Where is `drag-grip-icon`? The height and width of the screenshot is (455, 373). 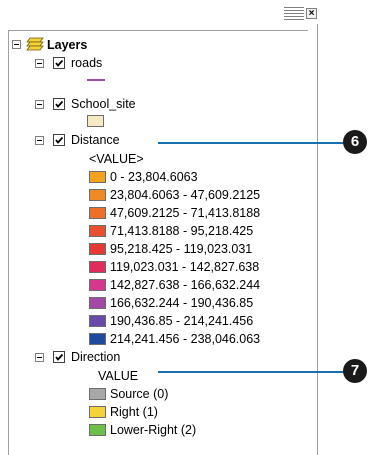
drag-grip-icon is located at coordinates (294, 14).